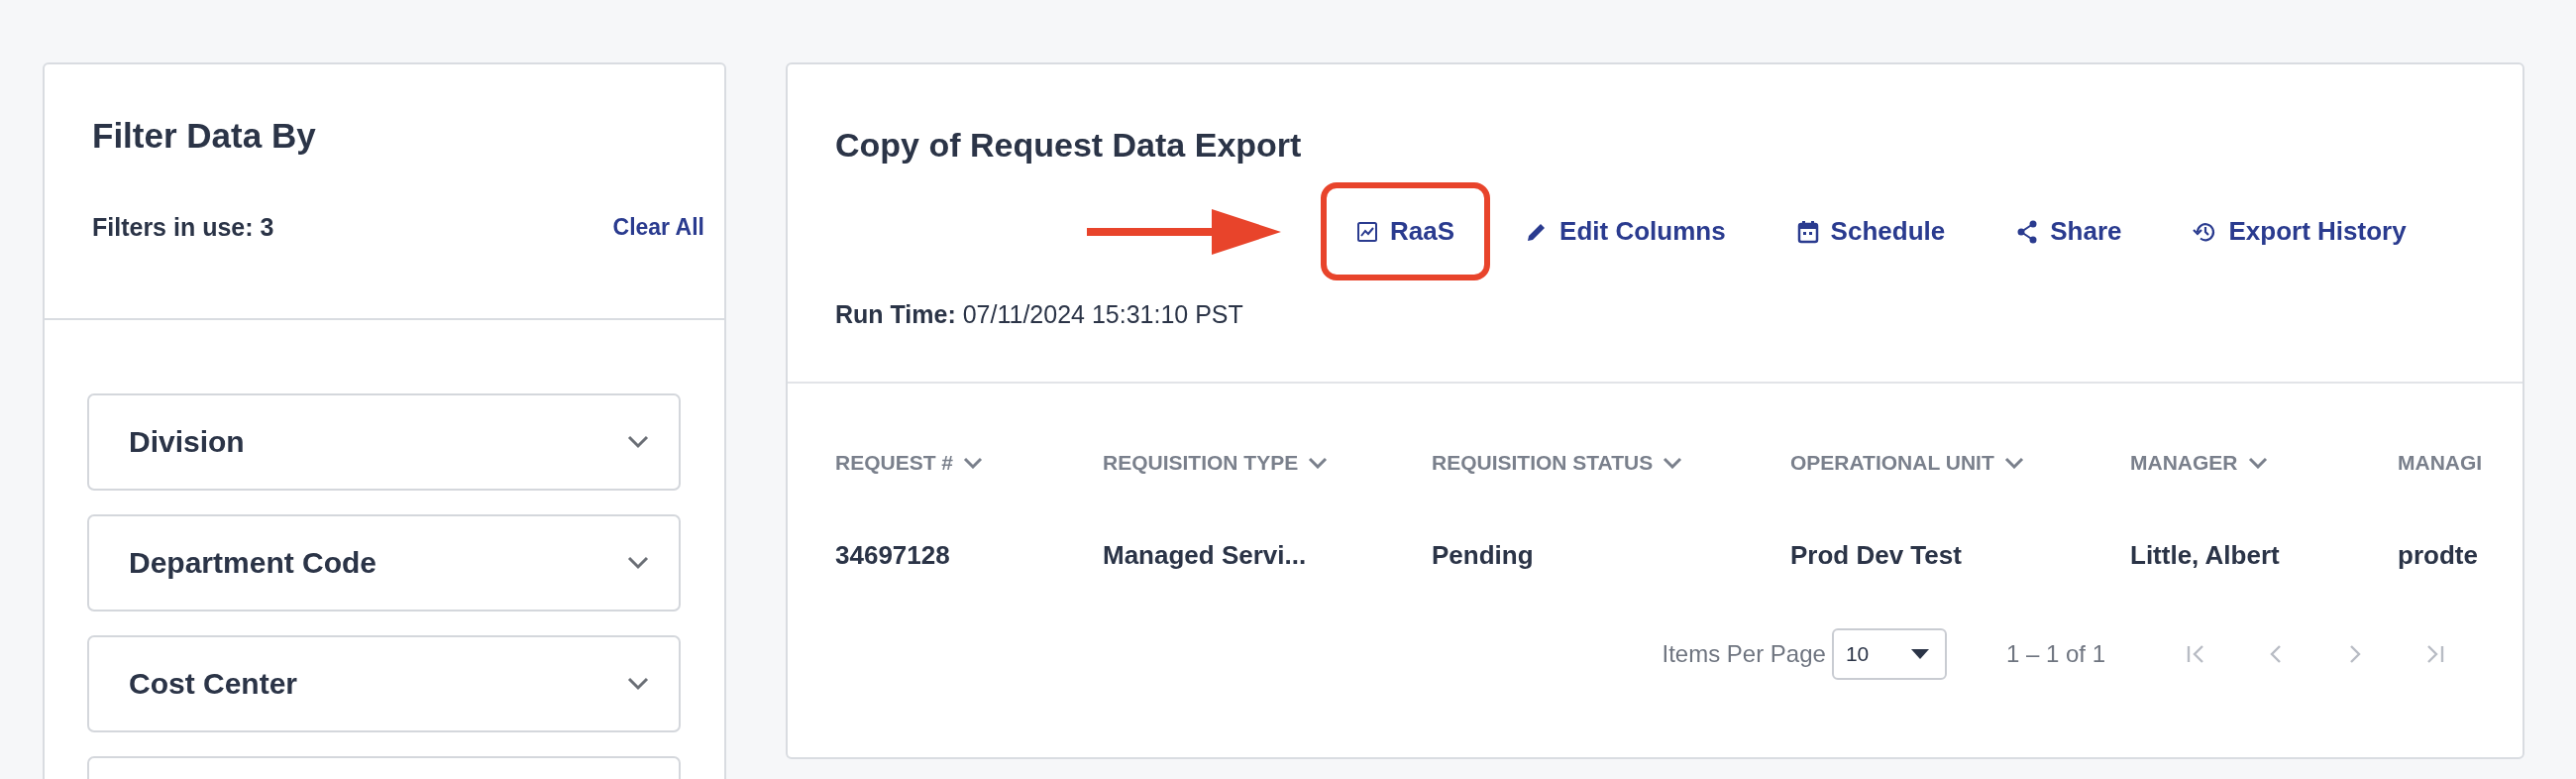 This screenshot has width=2576, height=779. I want to click on filter-accordion: Department Code, so click(384, 563).